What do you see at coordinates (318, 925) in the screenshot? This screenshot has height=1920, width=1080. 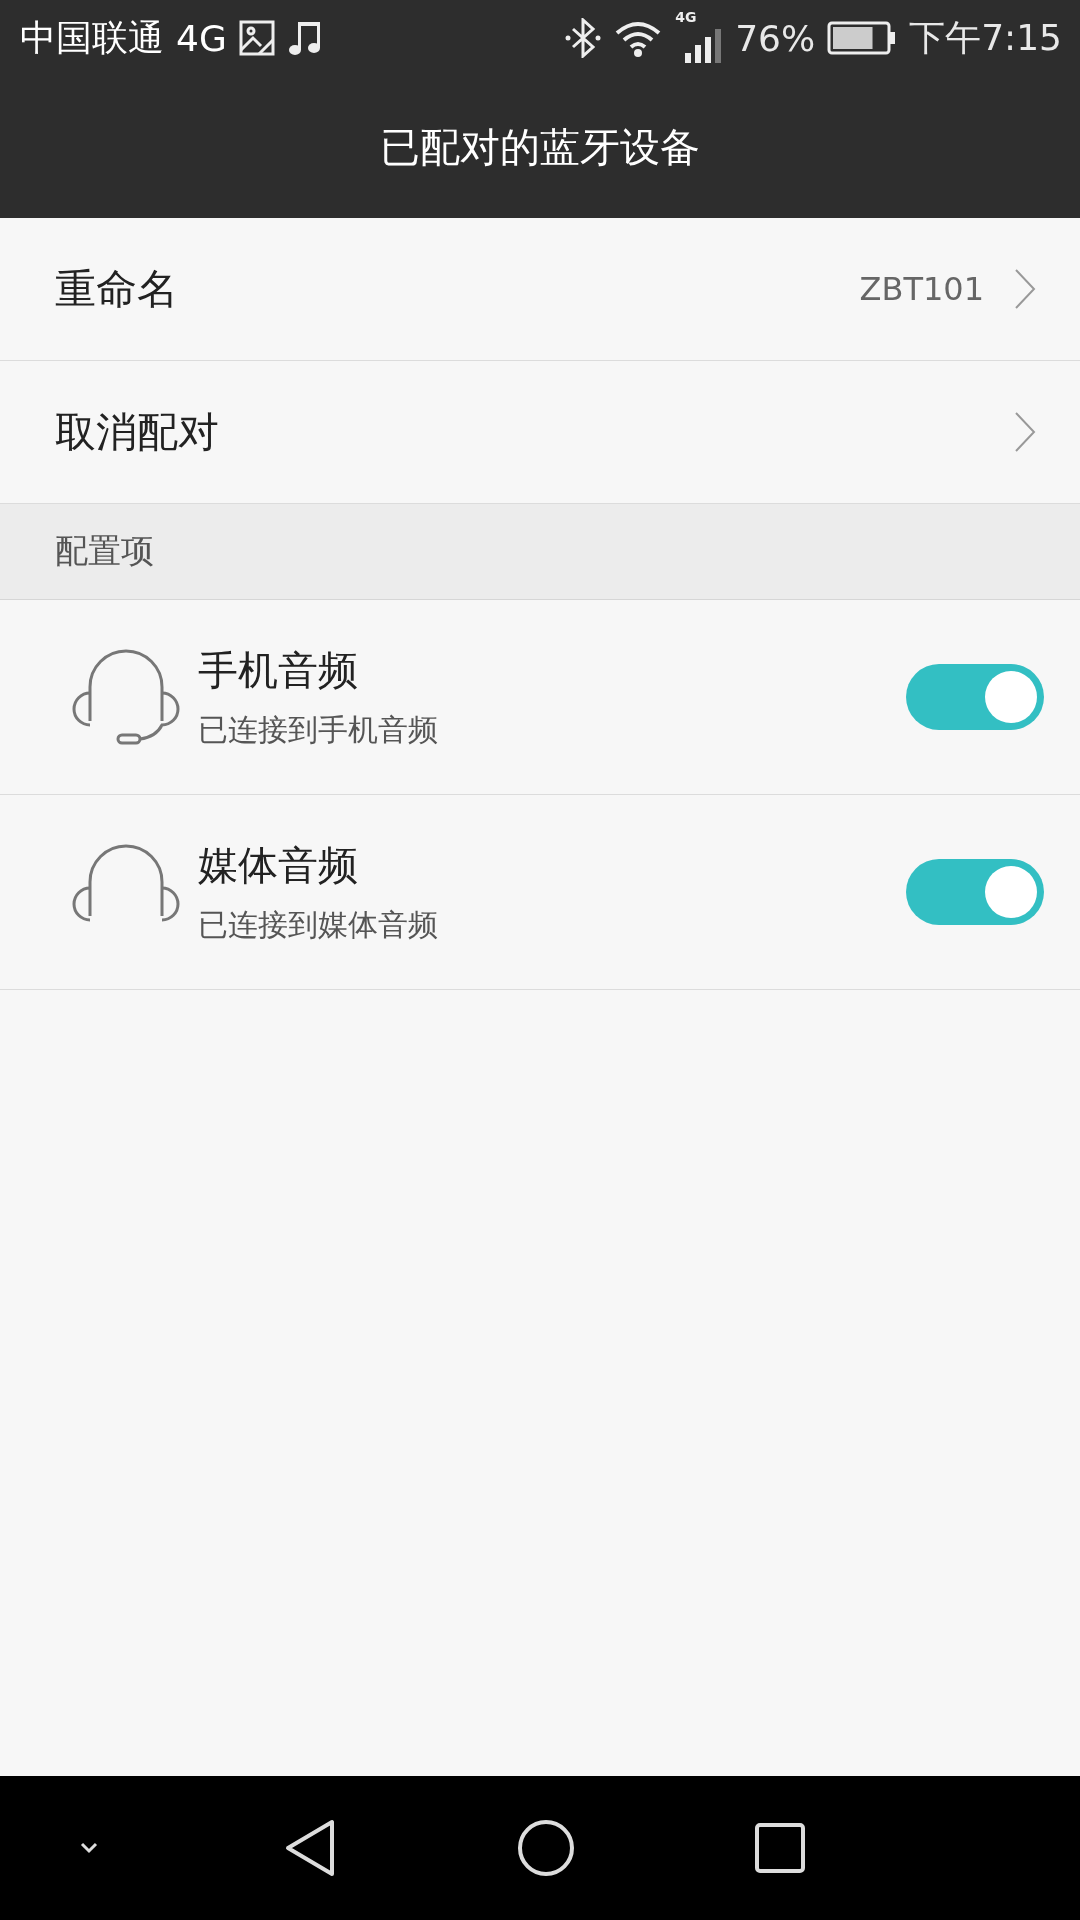 I see `profile-status: 已连接到媒体音频` at bounding box center [318, 925].